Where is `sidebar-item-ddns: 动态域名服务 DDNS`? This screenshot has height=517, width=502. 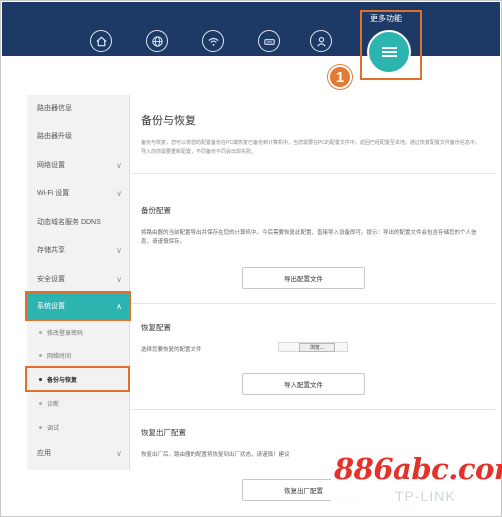 sidebar-item-ddns: 动态域名服务 DDNS is located at coordinates (78, 222).